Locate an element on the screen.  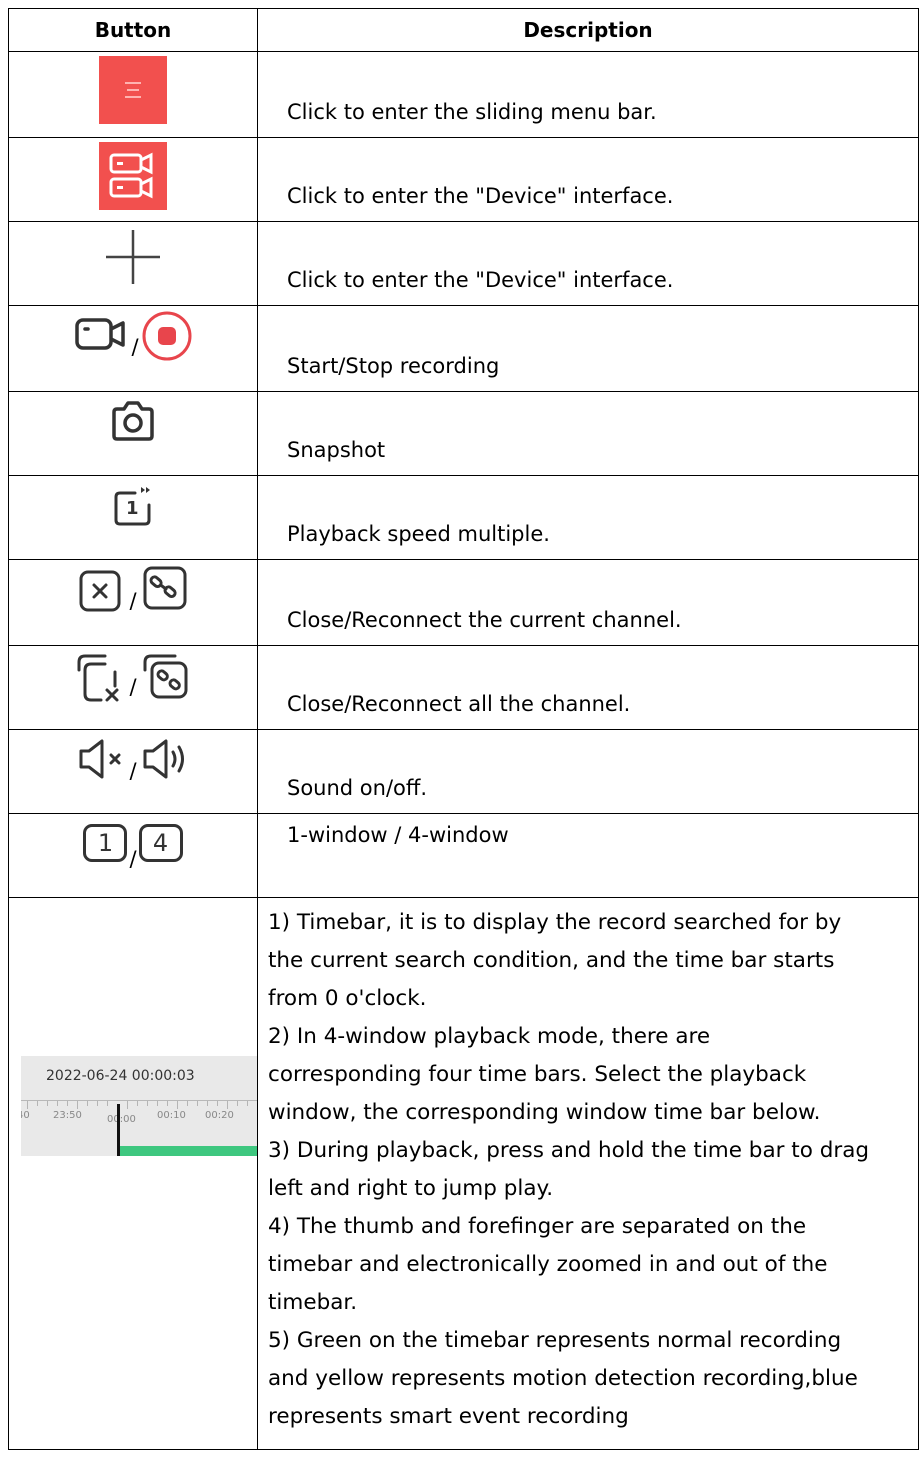
table-row: / Close/Reconnect all the channel. is located at coordinates (463, 687).